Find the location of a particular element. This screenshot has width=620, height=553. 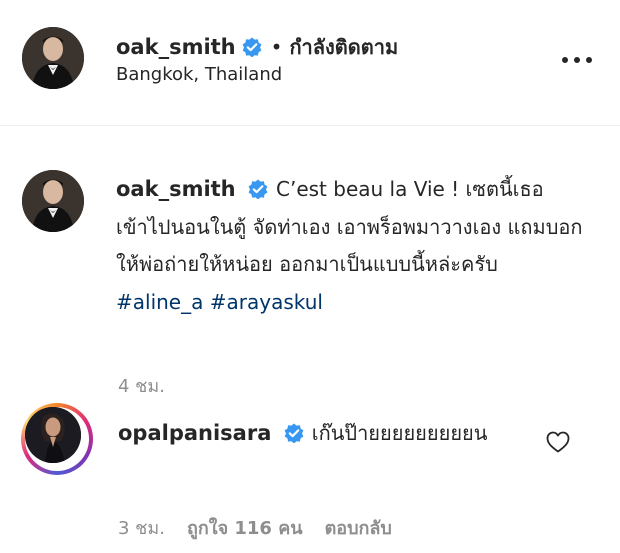

following-button: กำลังติดตาม is located at coordinates (343, 47).